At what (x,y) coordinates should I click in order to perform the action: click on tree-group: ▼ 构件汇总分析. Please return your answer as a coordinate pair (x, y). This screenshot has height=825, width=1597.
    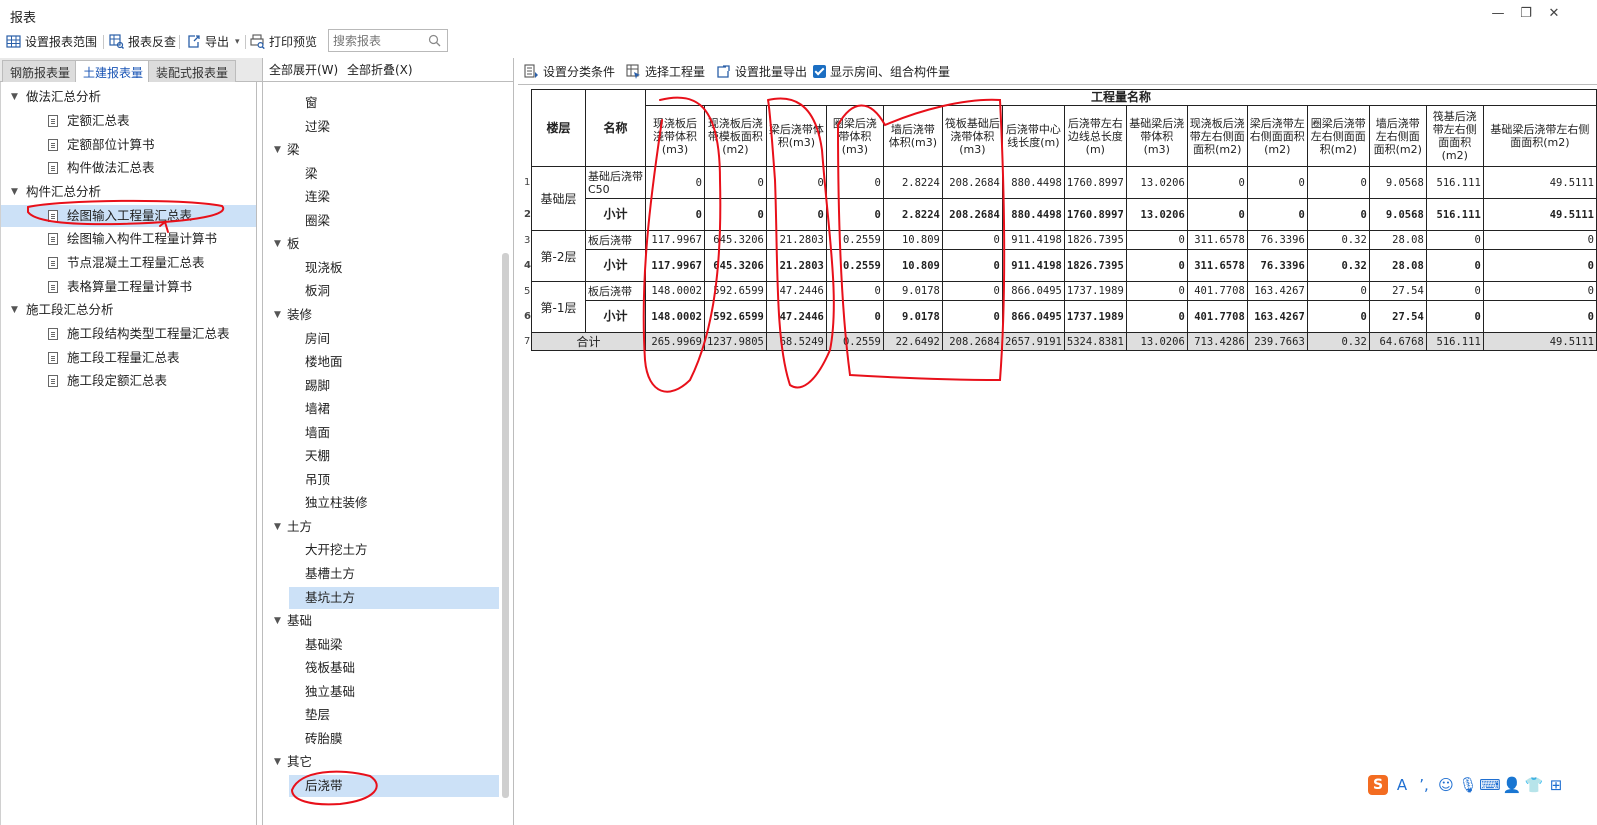
    Looking at the image, I should click on (128, 192).